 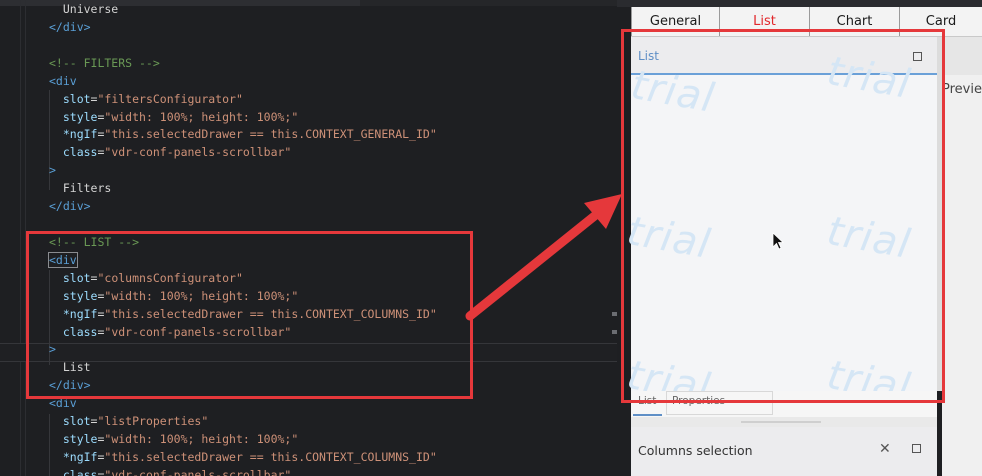 What do you see at coordinates (778, 241) in the screenshot?
I see `mouse-cursor-icon` at bounding box center [778, 241].